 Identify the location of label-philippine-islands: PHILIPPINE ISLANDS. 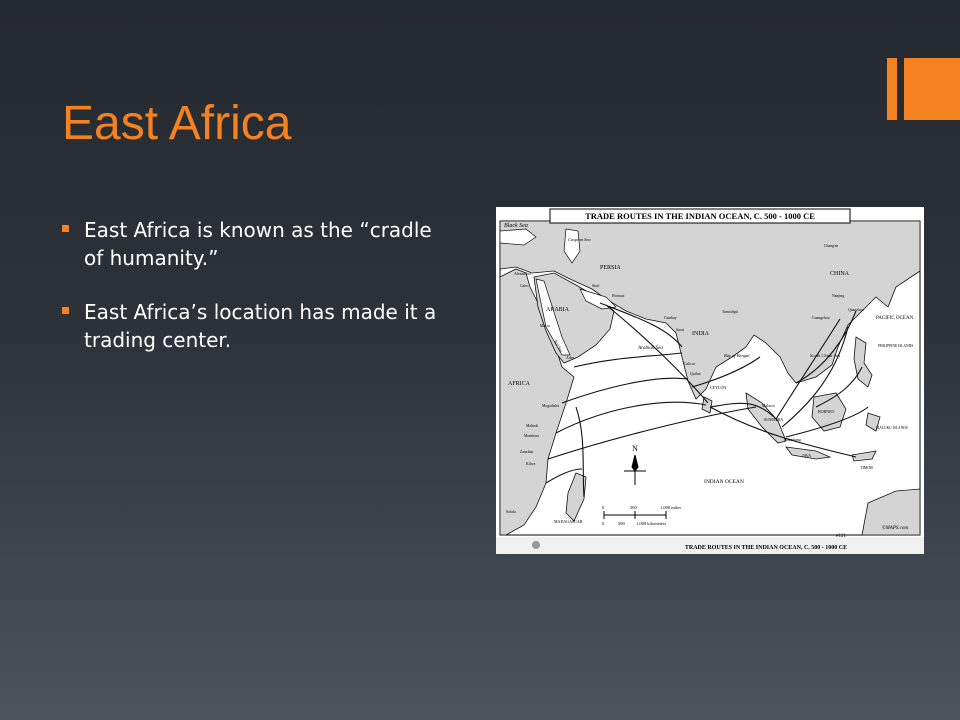
(895, 346).